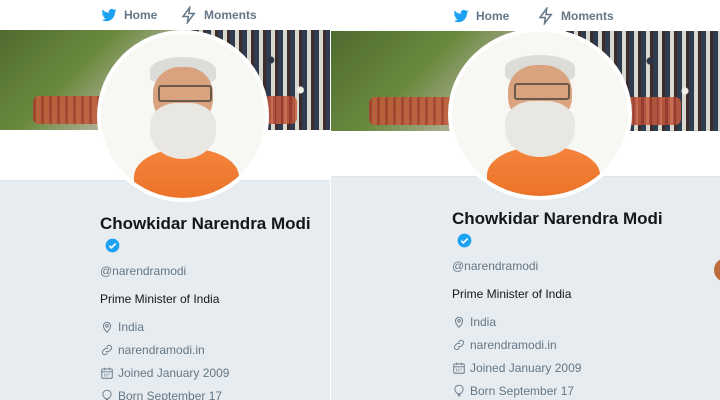 Image resolution: width=720 pixels, height=400 pixels. Describe the element at coordinates (330, 200) in the screenshot. I see `panel-divider` at that location.